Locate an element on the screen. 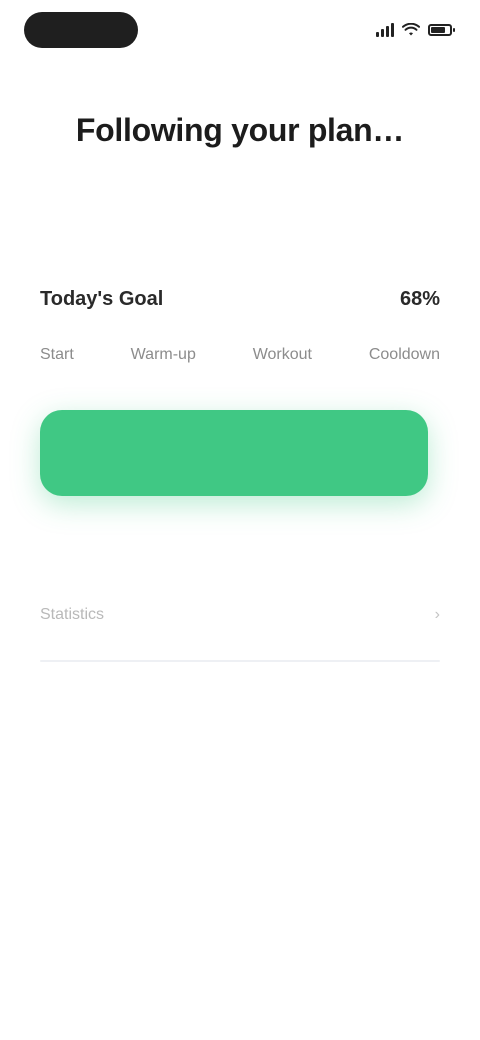 The height and width of the screenshot is (1040, 480). wifi-icon is located at coordinates (411, 29).